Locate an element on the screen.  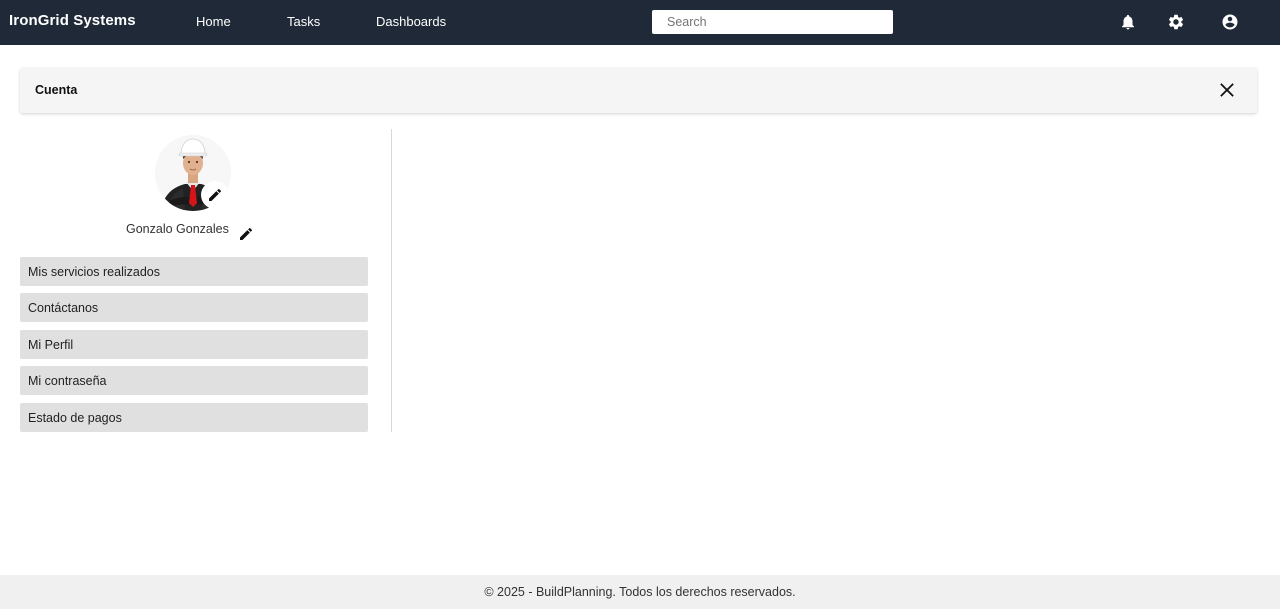
brand-logo: IronGrid Systems is located at coordinates (72, 20).